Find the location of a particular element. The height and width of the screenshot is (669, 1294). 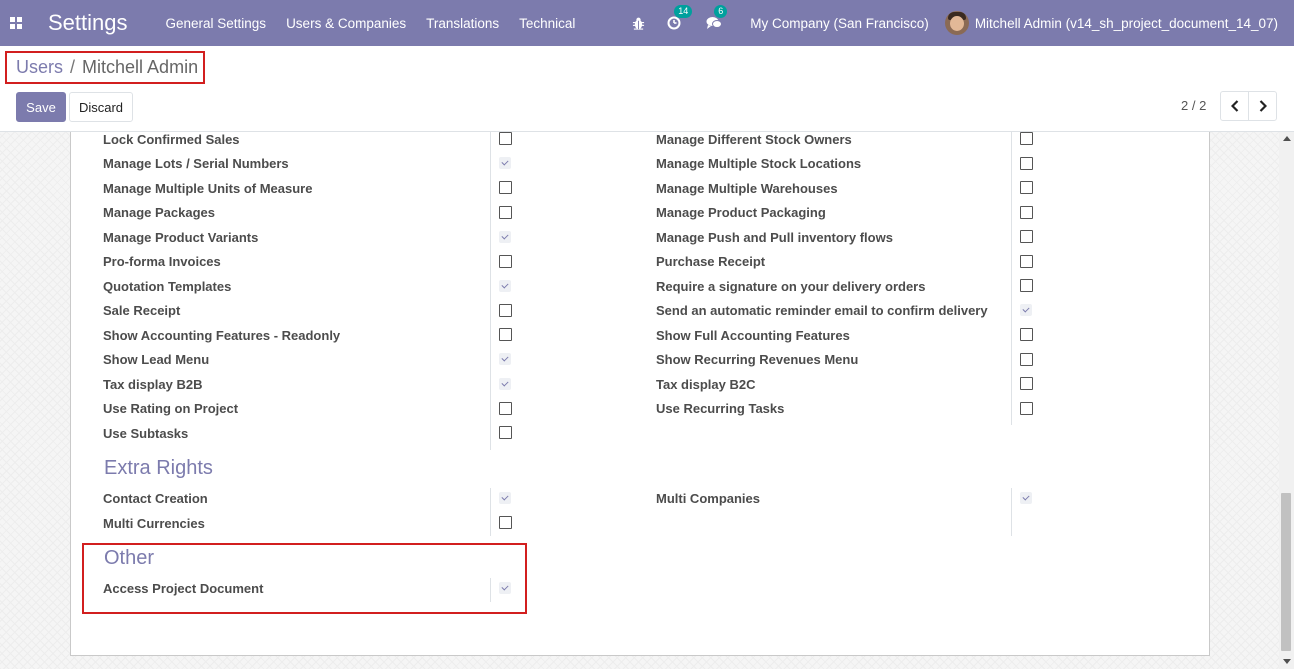

messages-count-badge: 6 is located at coordinates (721, 11).